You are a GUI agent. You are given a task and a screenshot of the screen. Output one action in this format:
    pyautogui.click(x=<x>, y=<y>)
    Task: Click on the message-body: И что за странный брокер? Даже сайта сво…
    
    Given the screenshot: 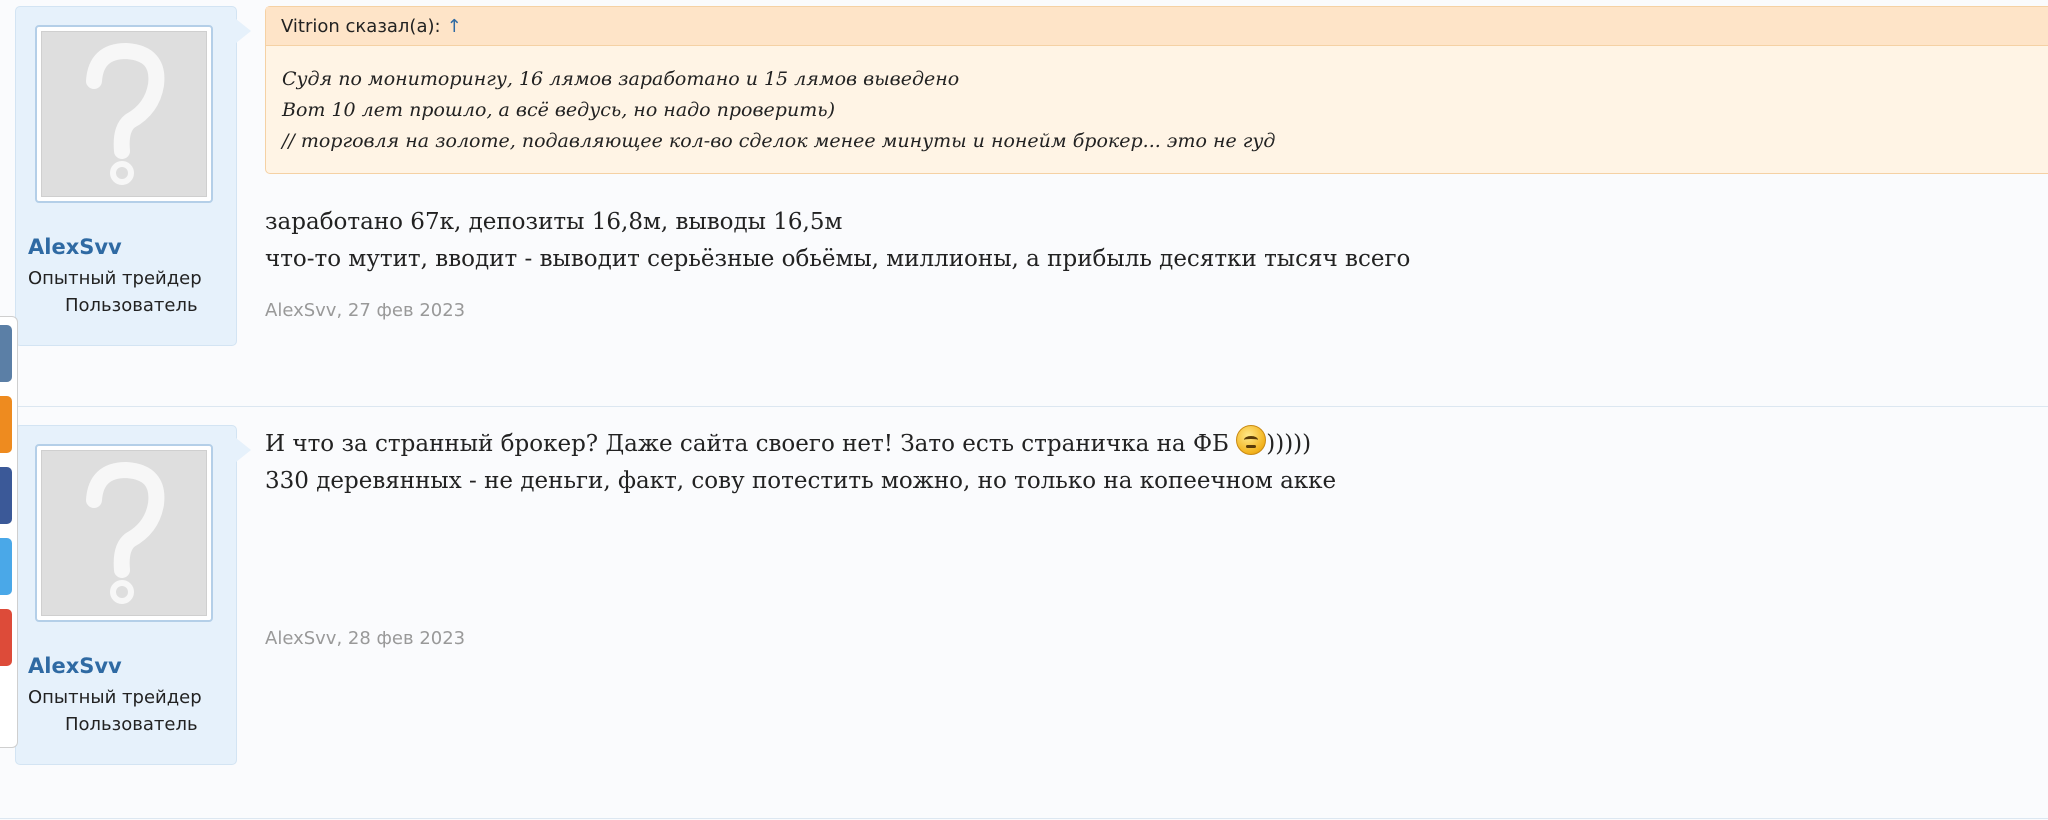 What is the action you would take?
    pyautogui.click(x=800, y=462)
    